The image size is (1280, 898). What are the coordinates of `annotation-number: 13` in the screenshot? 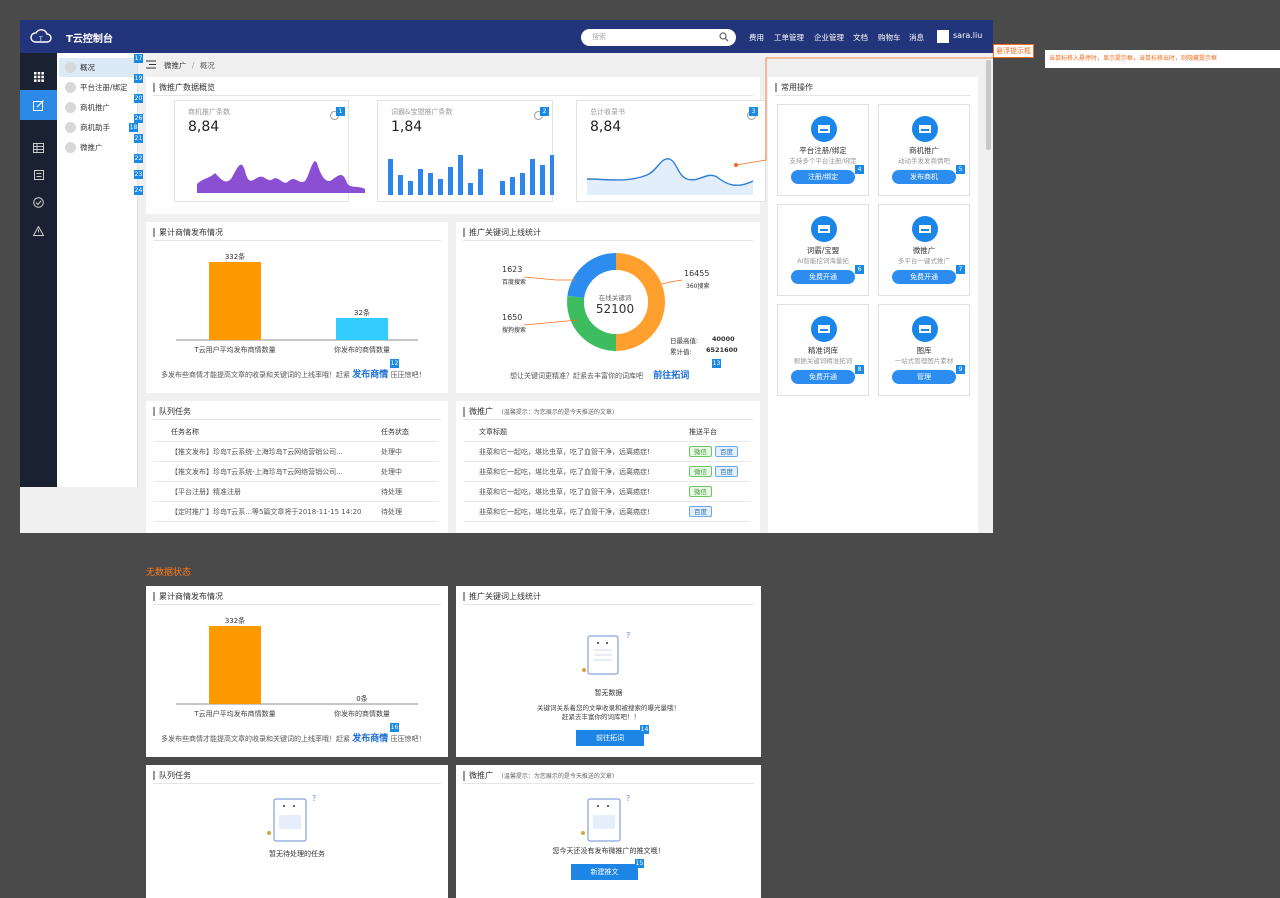 It's located at (716, 363).